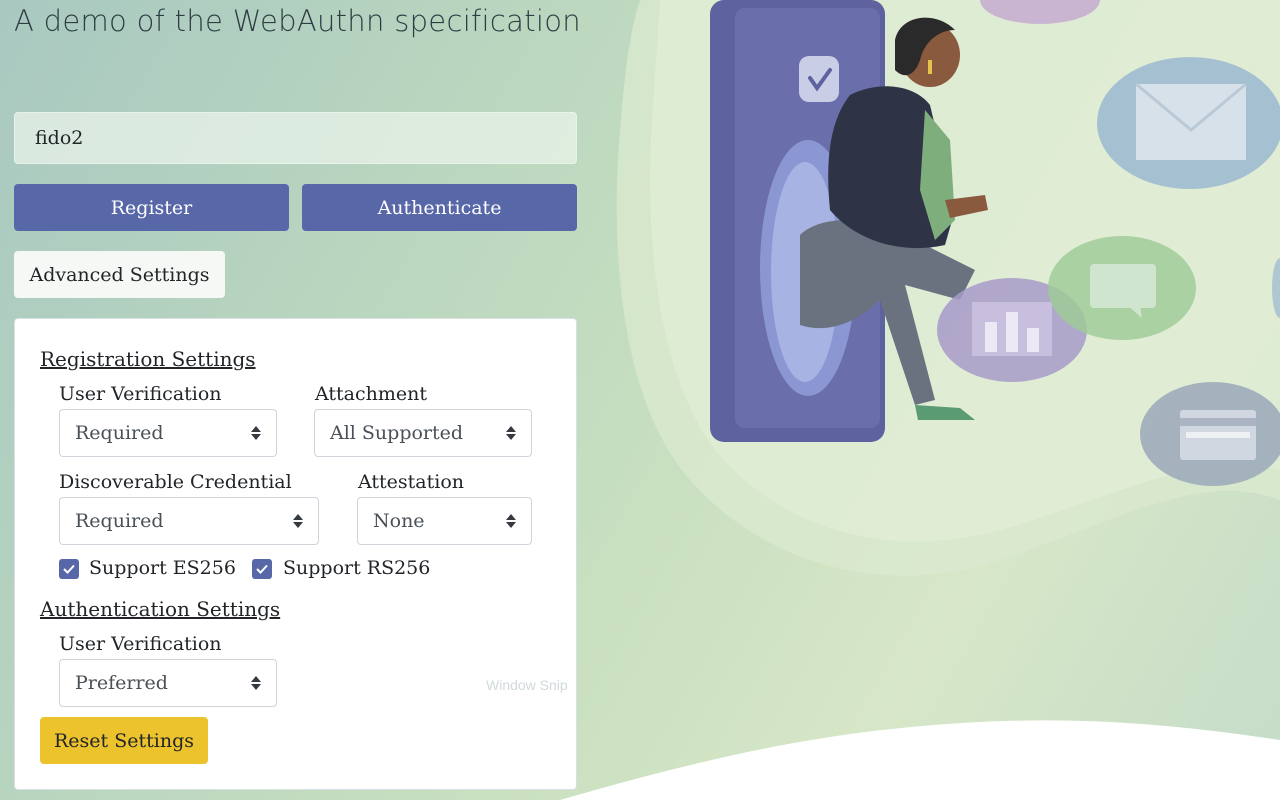  Describe the element at coordinates (168, 433) in the screenshot. I see `registration-user-verification-select: Required` at that location.